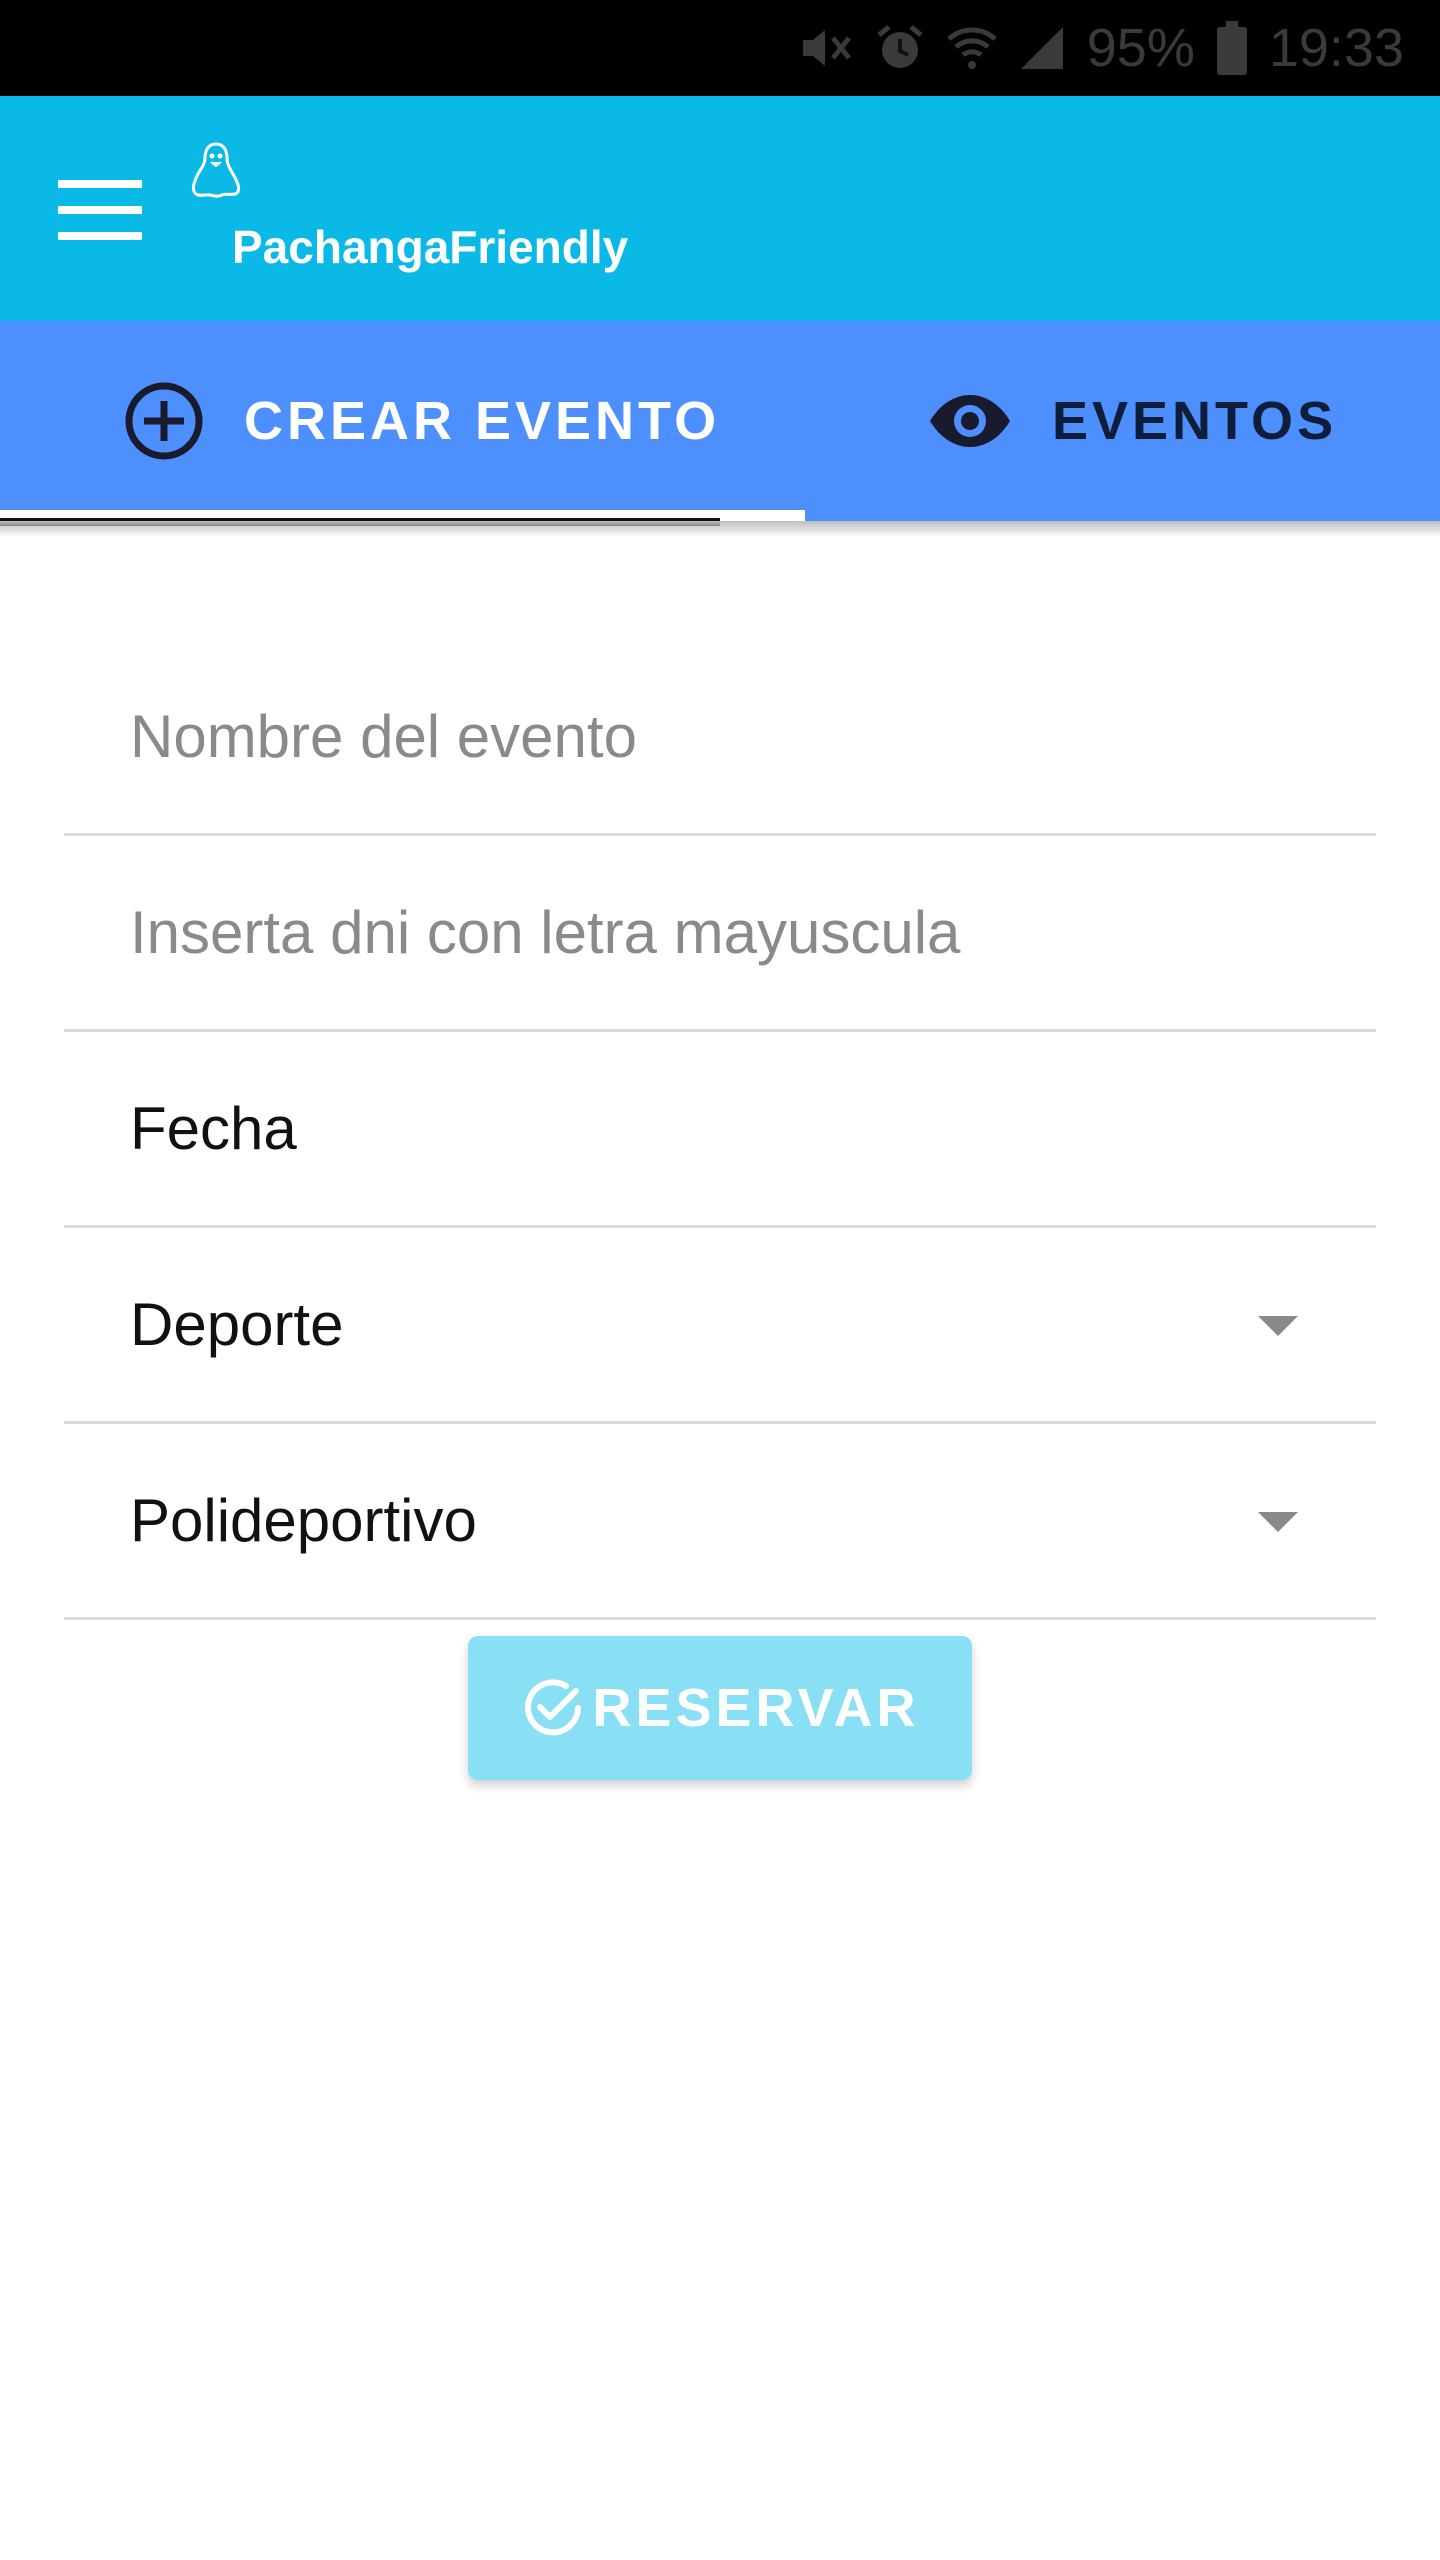 This screenshot has width=1440, height=2560. I want to click on tab-crear-evento: CREAR EVENTO, so click(422, 421).